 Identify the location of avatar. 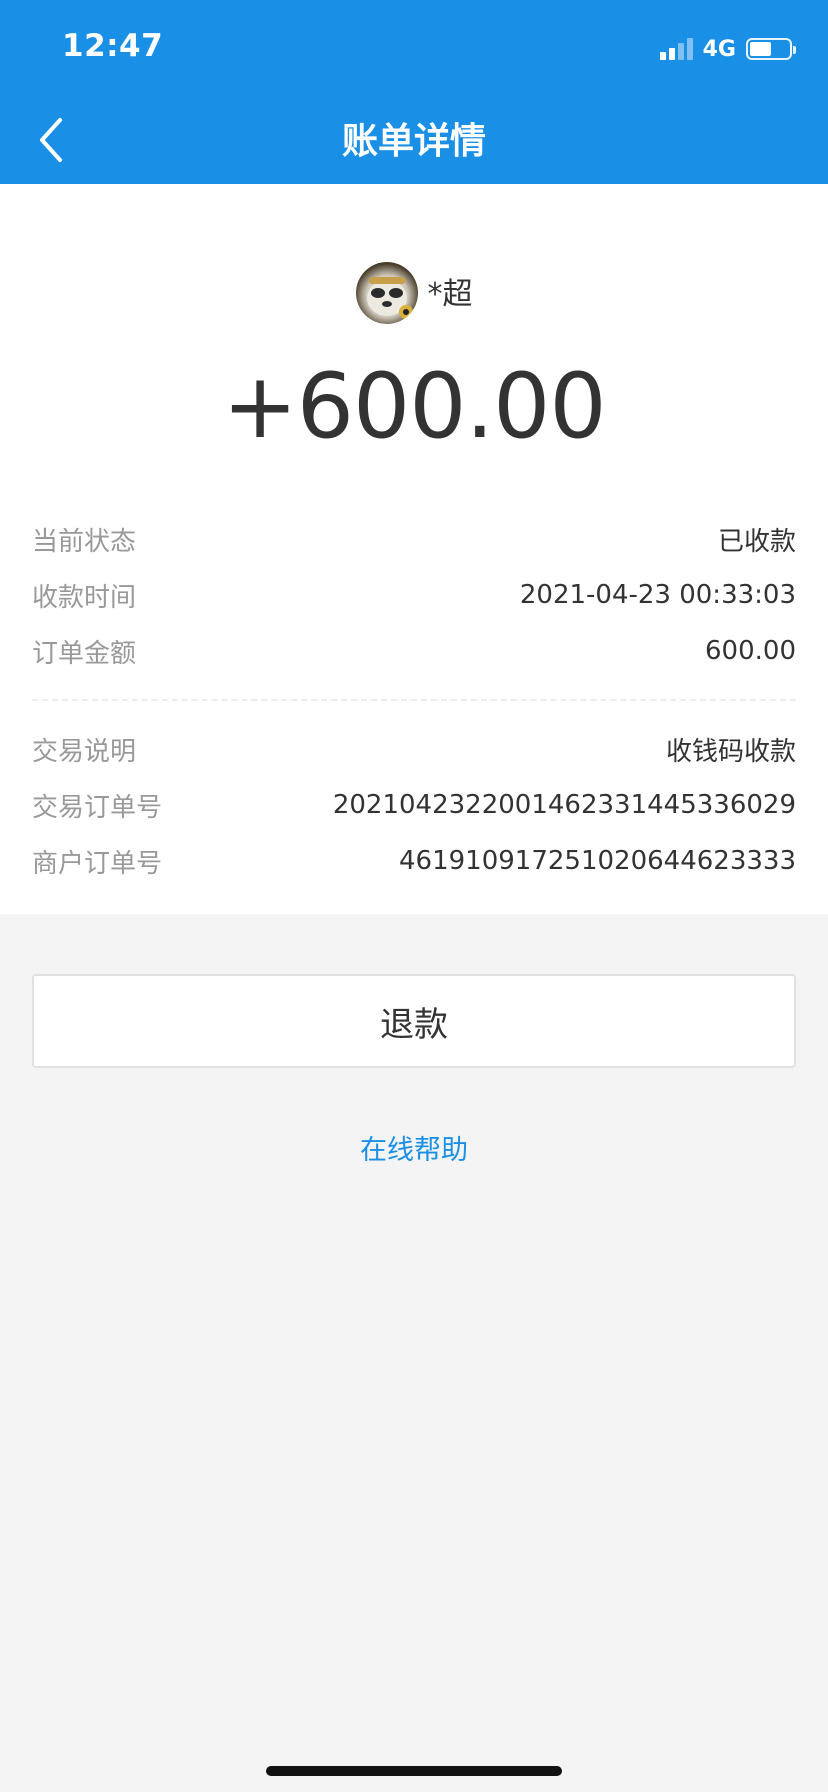
(386, 293).